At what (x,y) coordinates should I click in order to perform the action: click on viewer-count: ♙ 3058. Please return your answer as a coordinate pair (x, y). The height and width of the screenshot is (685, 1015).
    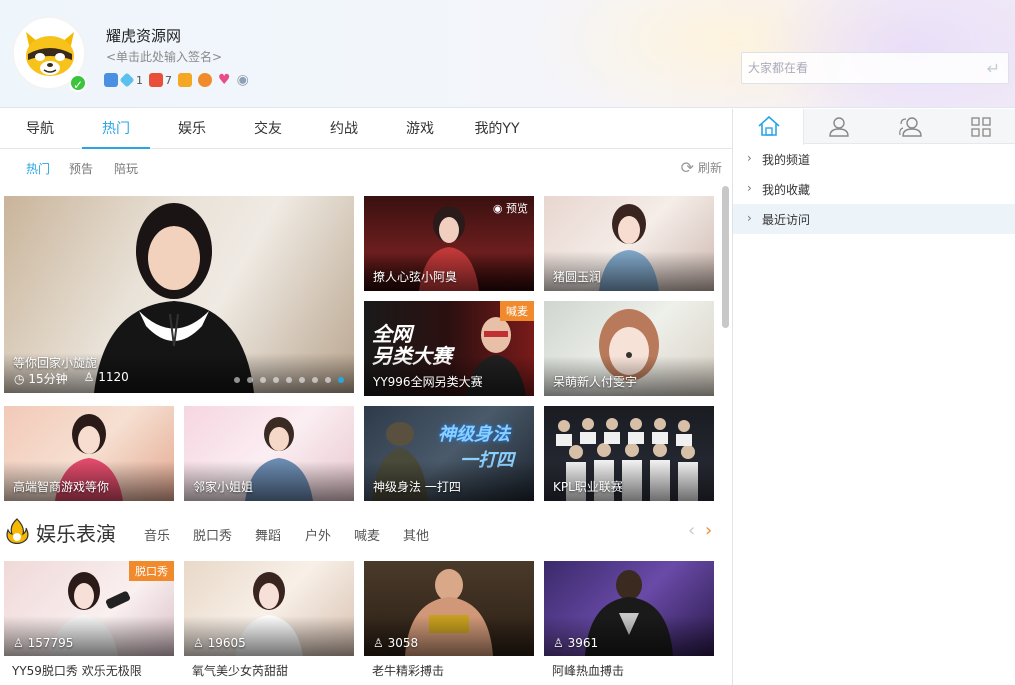
    Looking at the image, I should click on (396, 643).